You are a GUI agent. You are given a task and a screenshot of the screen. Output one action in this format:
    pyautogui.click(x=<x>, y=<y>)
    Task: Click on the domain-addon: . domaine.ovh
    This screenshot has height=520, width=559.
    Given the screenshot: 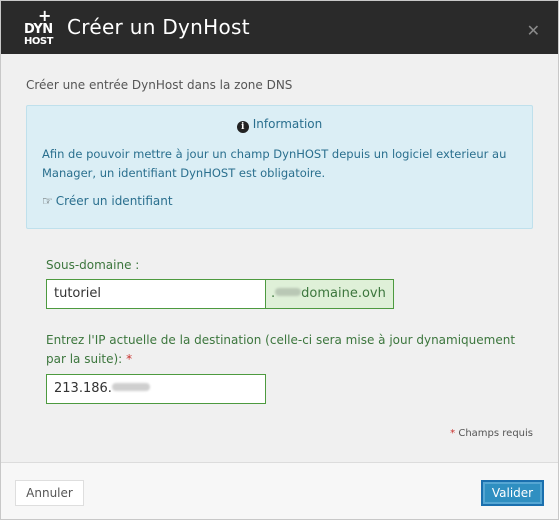 What is the action you would take?
    pyautogui.click(x=329, y=294)
    